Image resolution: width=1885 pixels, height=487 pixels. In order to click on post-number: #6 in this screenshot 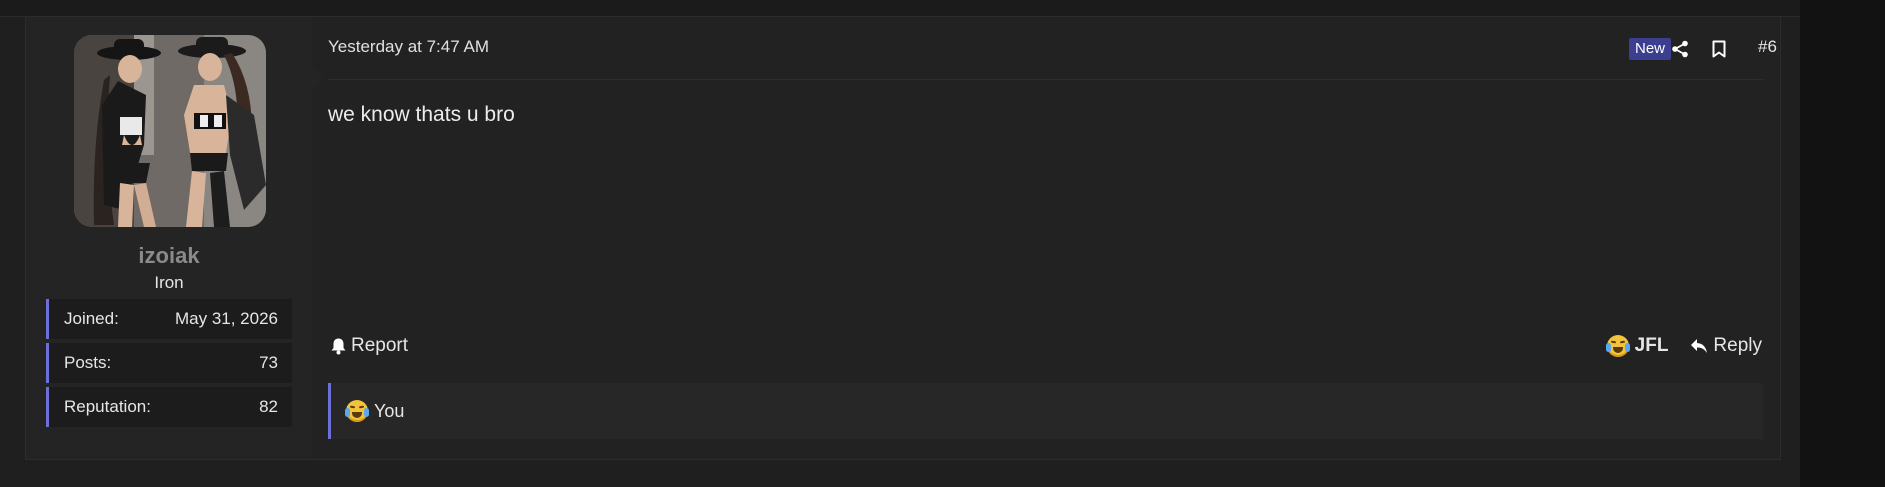, I will do `click(1767, 47)`.